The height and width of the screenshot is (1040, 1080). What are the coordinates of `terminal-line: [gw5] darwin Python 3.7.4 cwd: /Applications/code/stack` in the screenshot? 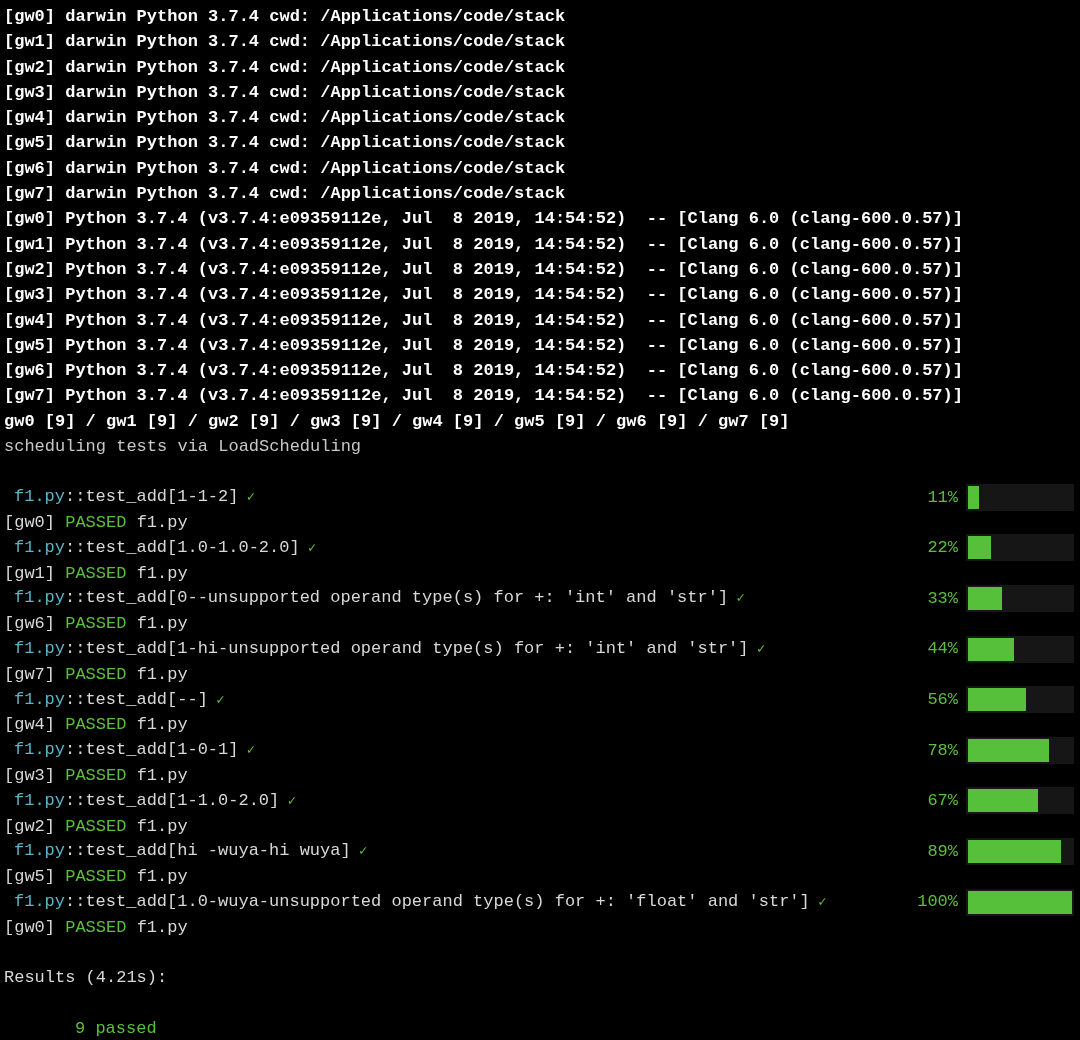 It's located at (285, 143).